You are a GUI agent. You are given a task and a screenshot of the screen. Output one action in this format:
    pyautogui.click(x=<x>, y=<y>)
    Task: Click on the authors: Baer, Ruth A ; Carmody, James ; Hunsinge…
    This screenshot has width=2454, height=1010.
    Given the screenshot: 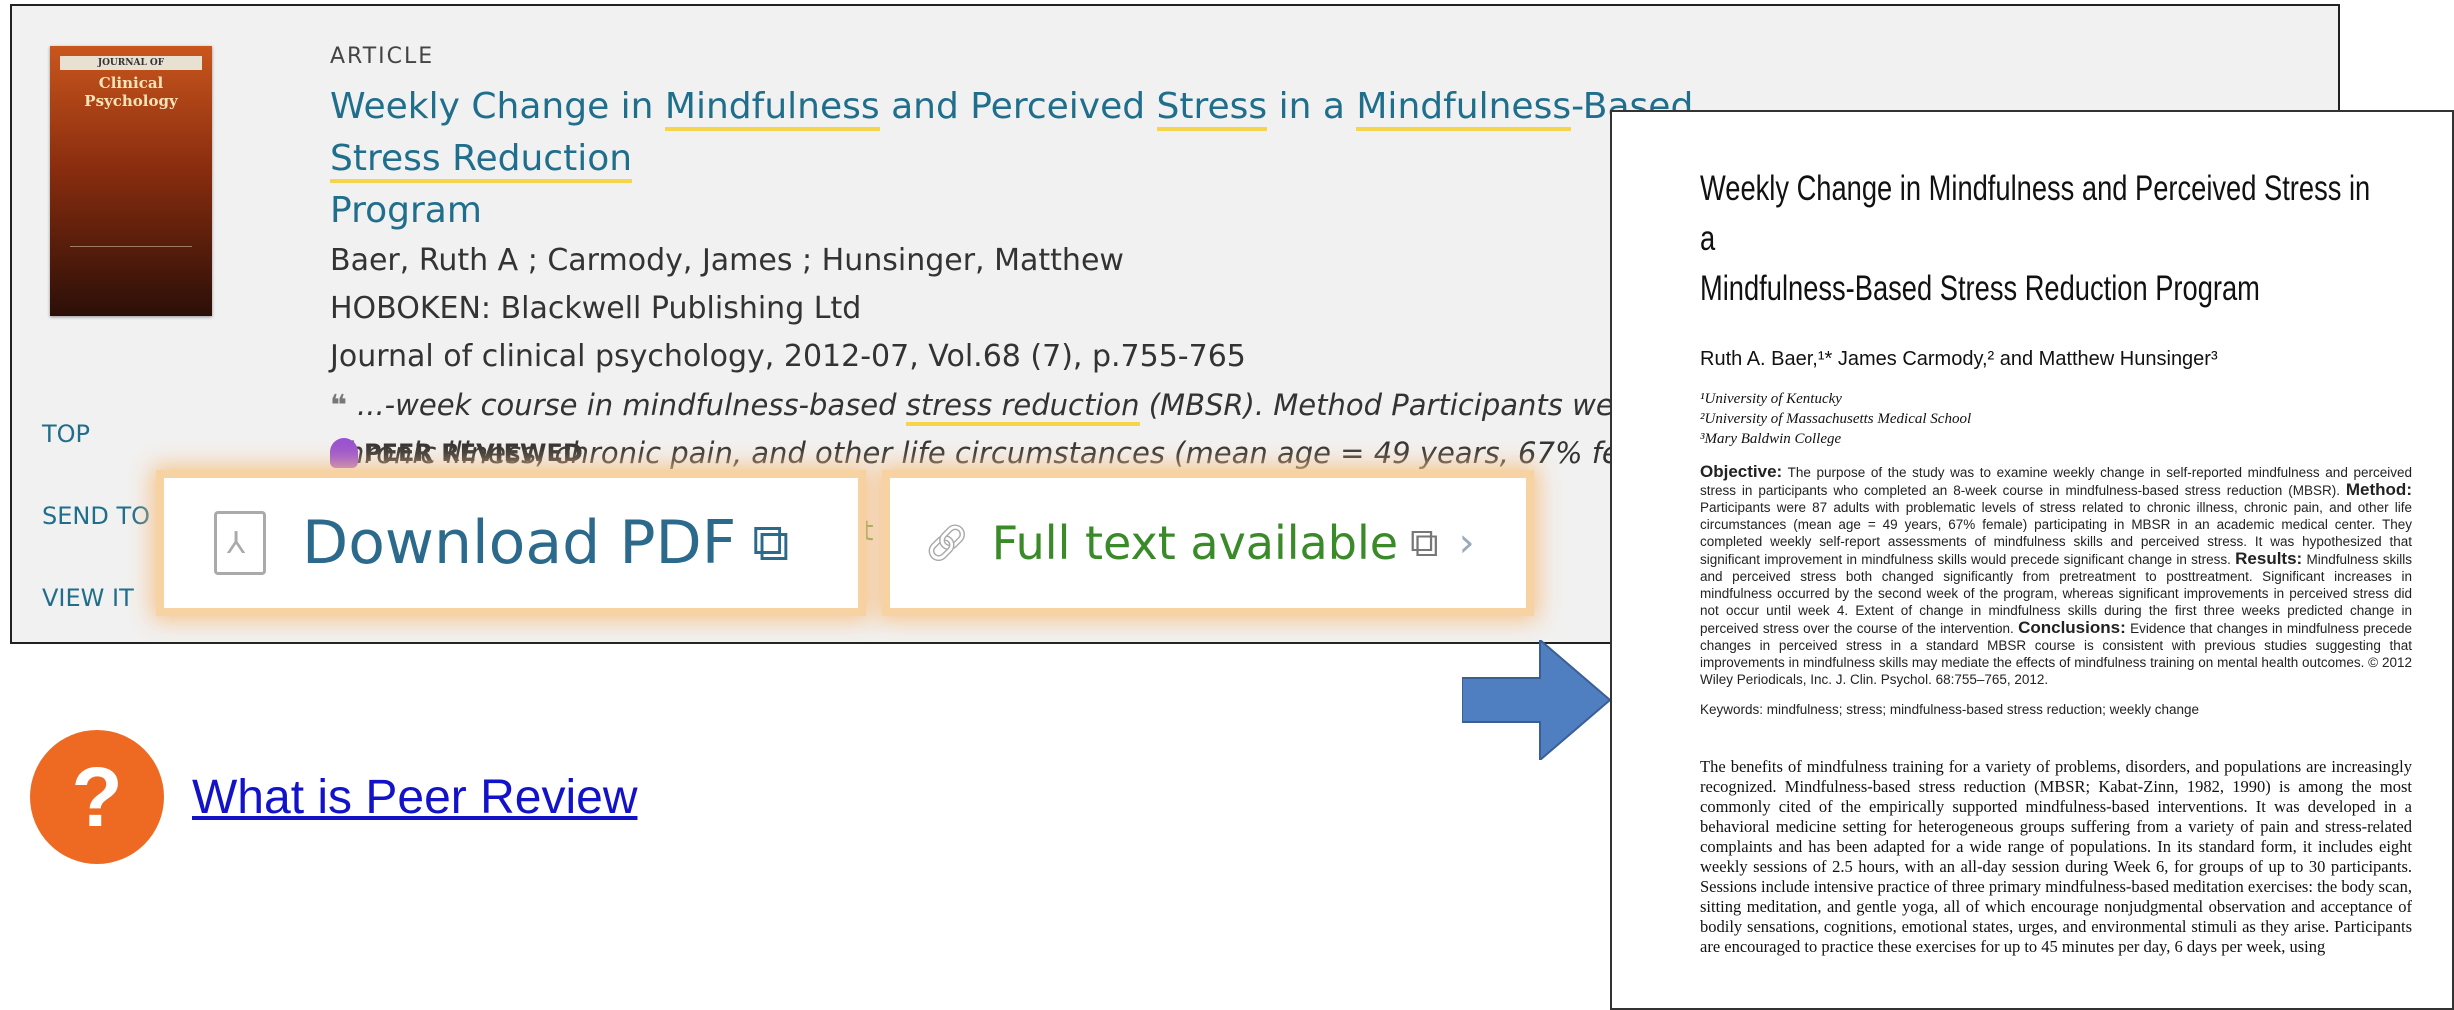 What is the action you would take?
    pyautogui.click(x=727, y=260)
    